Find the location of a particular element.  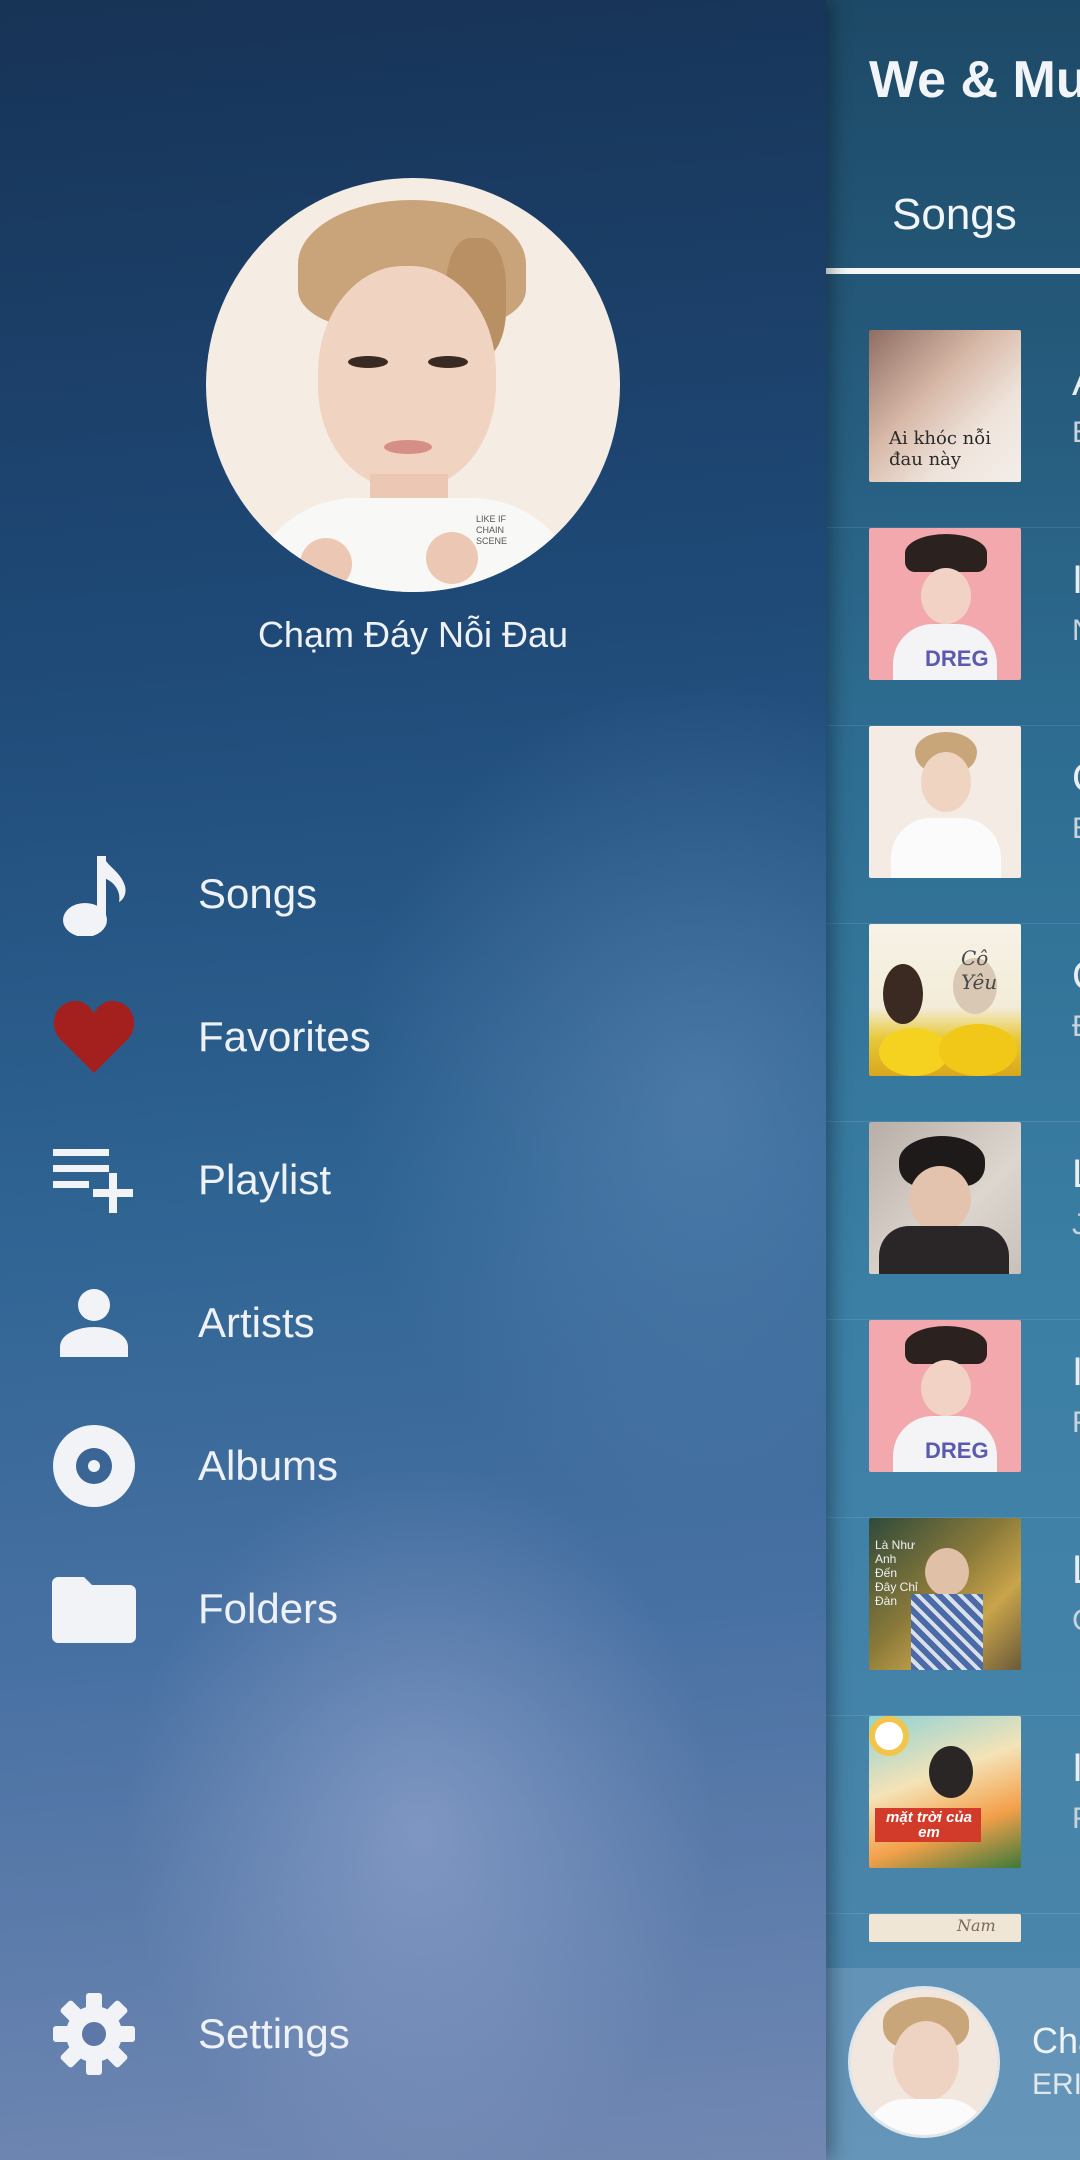

song-row: Cô Yêu C Đ is located at coordinates (953, 1023).